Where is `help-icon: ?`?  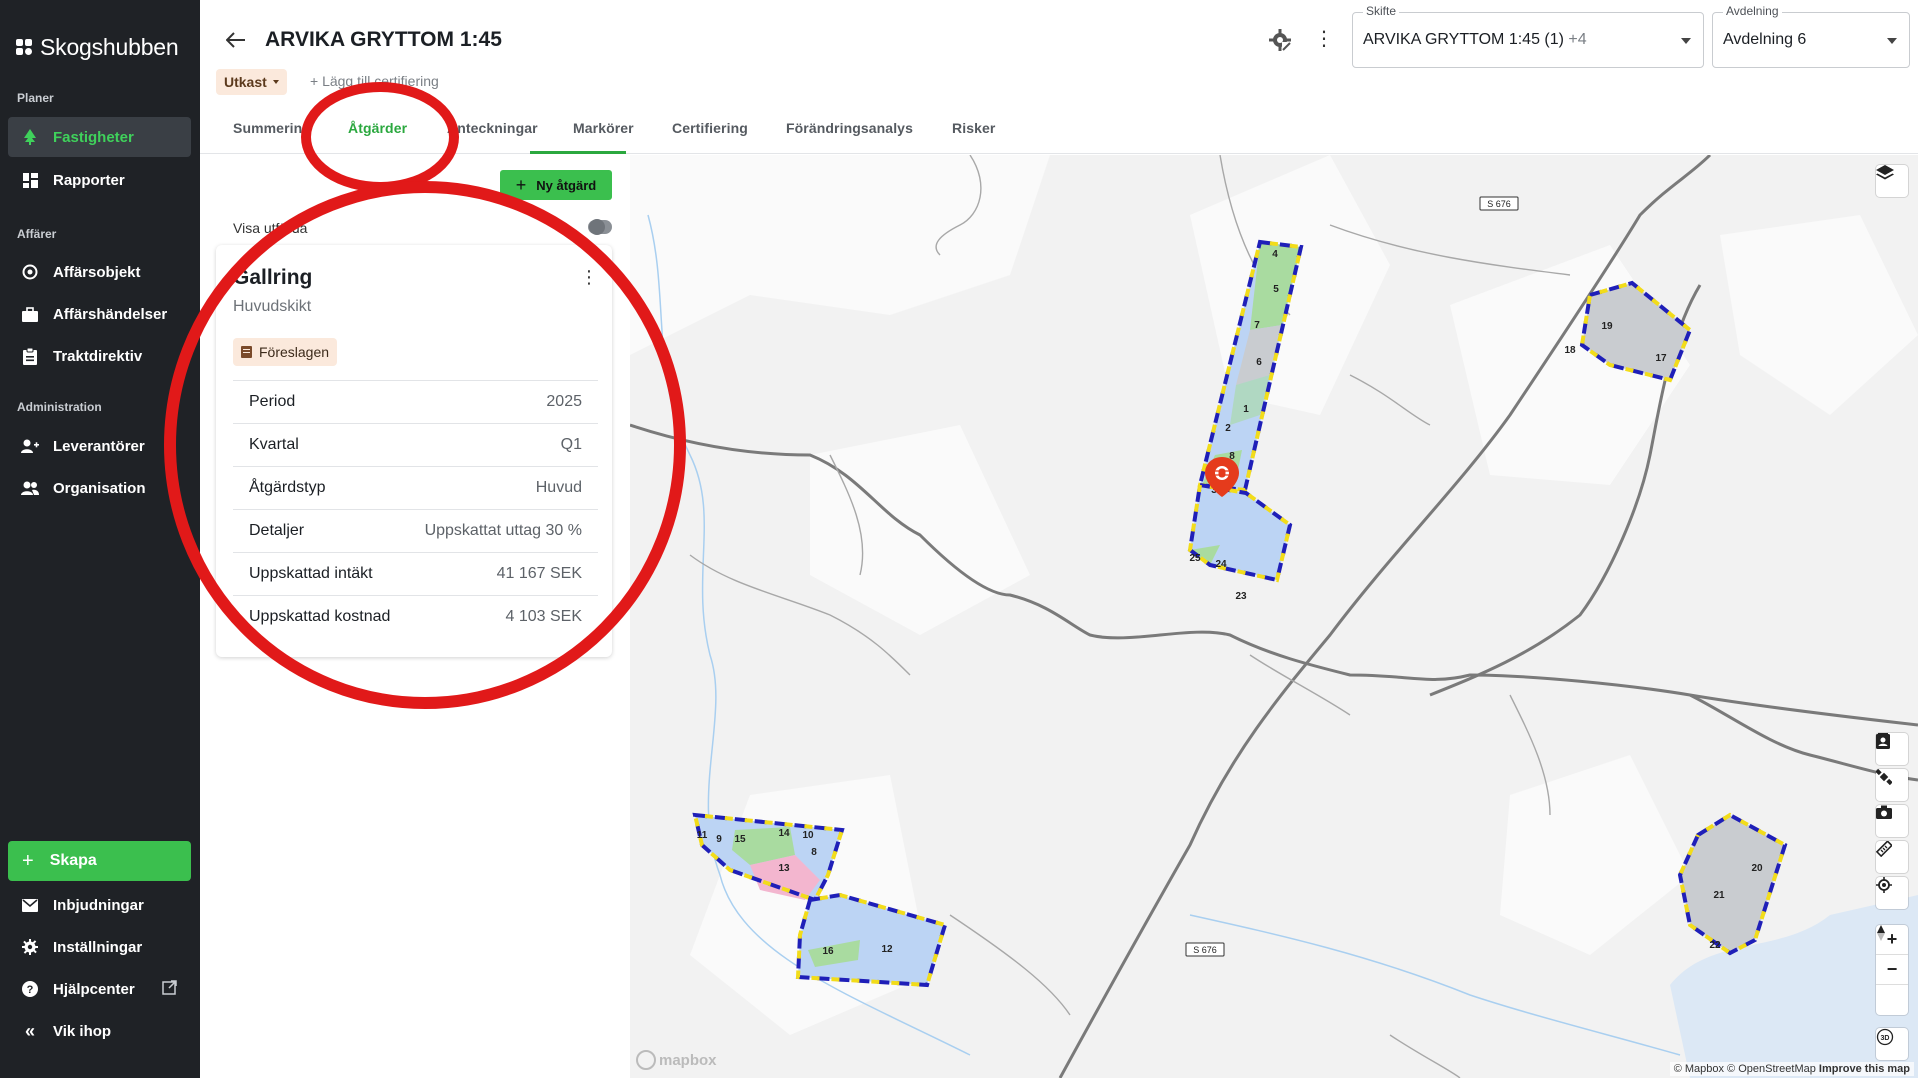 help-icon: ? is located at coordinates (30, 989).